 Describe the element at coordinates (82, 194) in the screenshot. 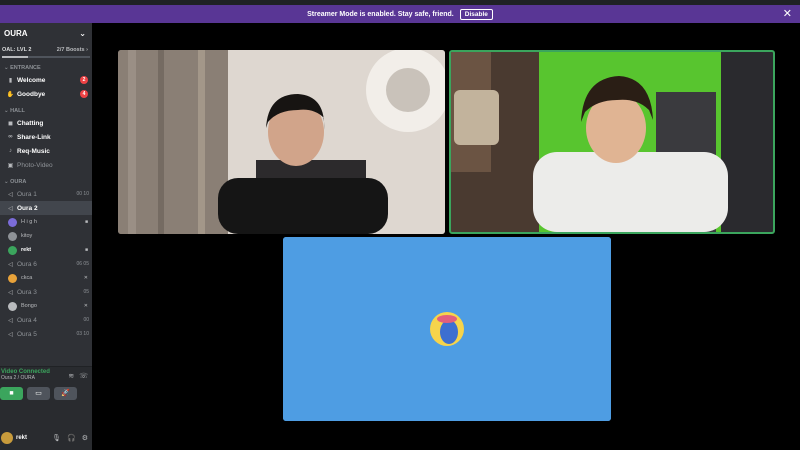

I see `channel-user-limit: 00 10` at that location.